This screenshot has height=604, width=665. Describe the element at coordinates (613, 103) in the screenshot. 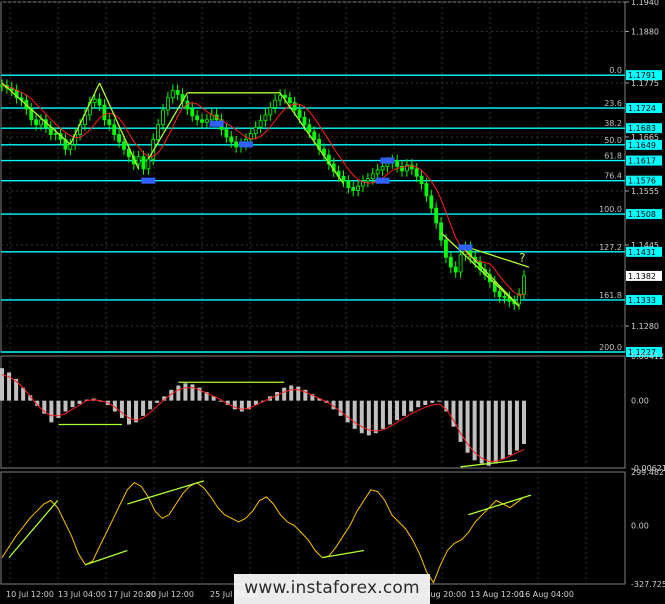

I see `fib-level-label: 23.6` at that location.